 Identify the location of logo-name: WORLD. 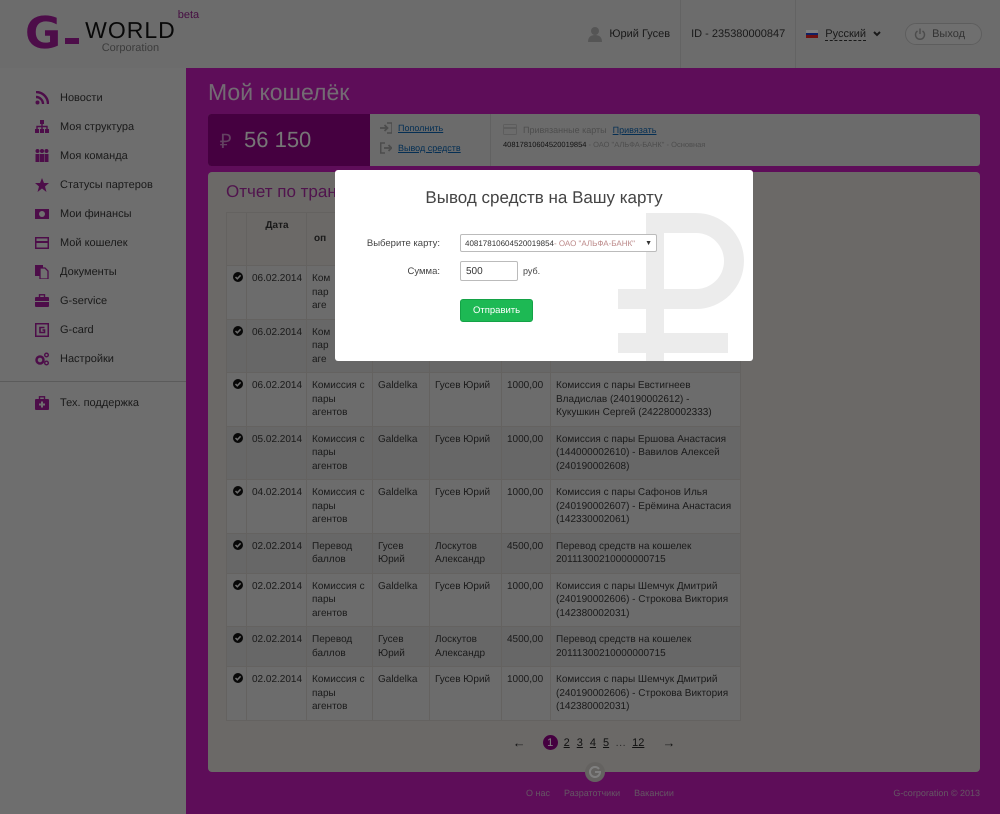
(130, 30).